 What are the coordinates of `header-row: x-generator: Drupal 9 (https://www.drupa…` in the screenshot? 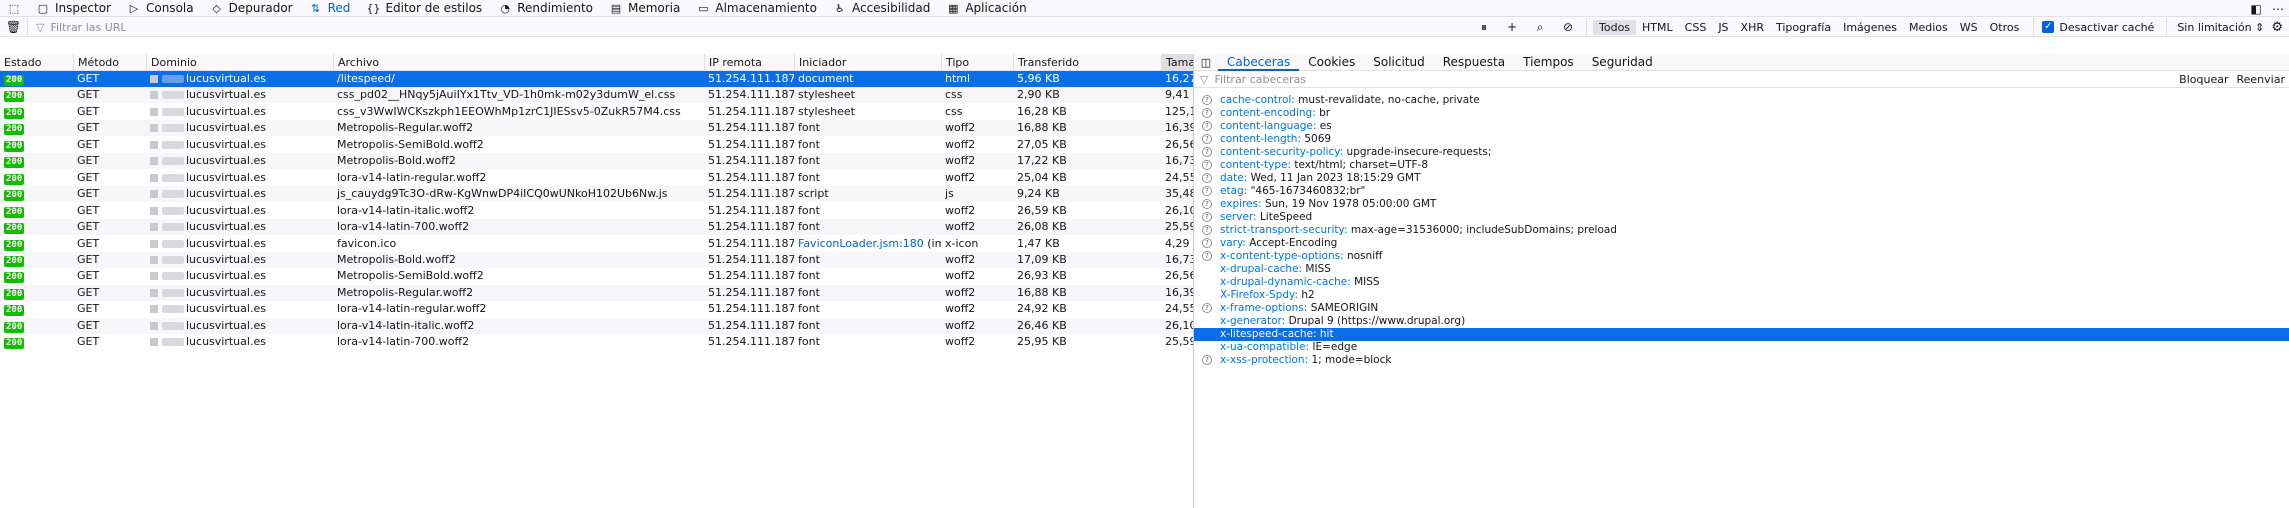 It's located at (1741, 321).